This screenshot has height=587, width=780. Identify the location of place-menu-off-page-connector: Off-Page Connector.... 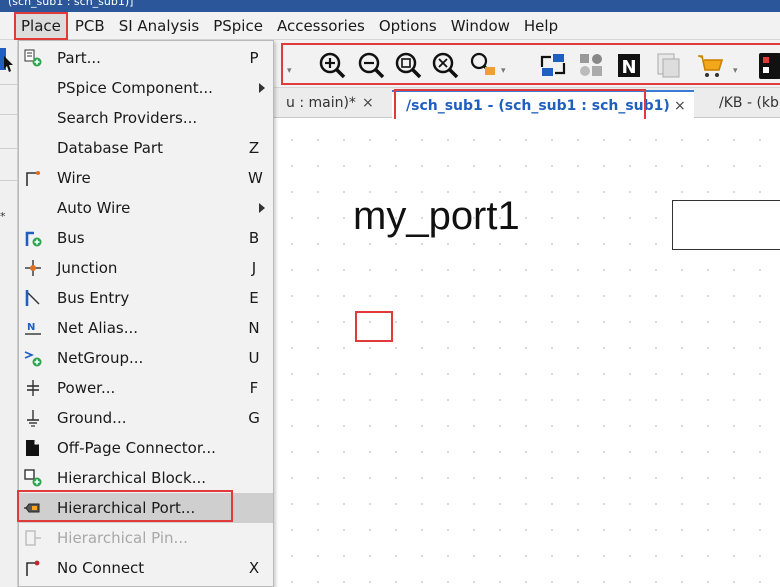
(146, 448).